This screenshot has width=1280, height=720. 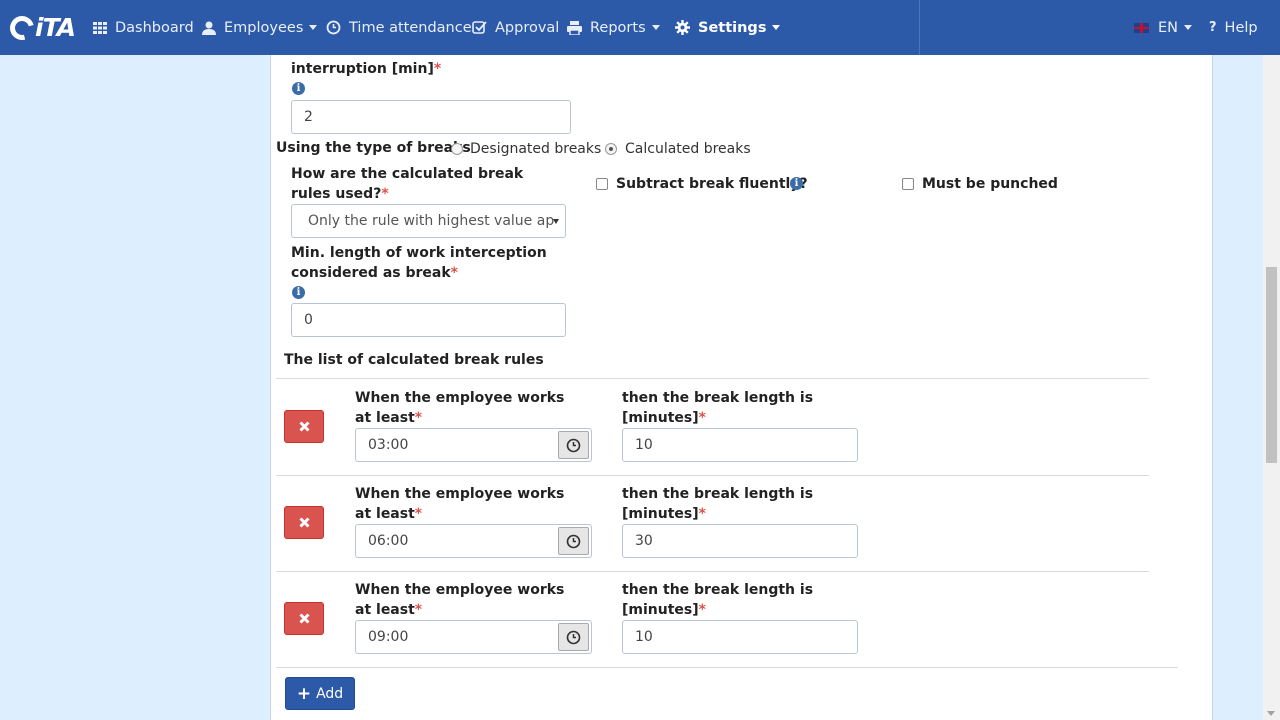 I want to click on nav-reports: Reports, so click(x=613, y=27).